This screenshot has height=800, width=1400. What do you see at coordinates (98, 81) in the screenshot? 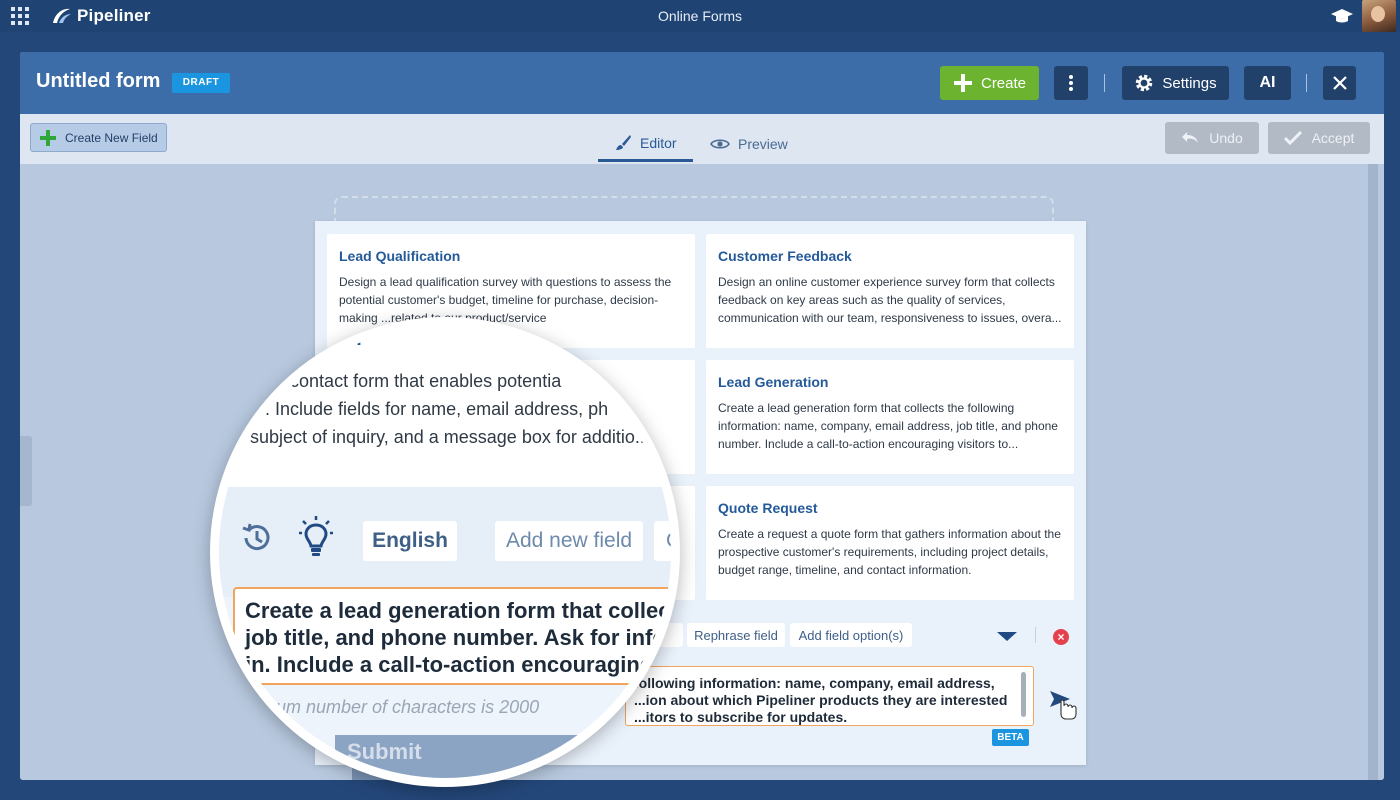
I see `form-title: Untitled form` at bounding box center [98, 81].